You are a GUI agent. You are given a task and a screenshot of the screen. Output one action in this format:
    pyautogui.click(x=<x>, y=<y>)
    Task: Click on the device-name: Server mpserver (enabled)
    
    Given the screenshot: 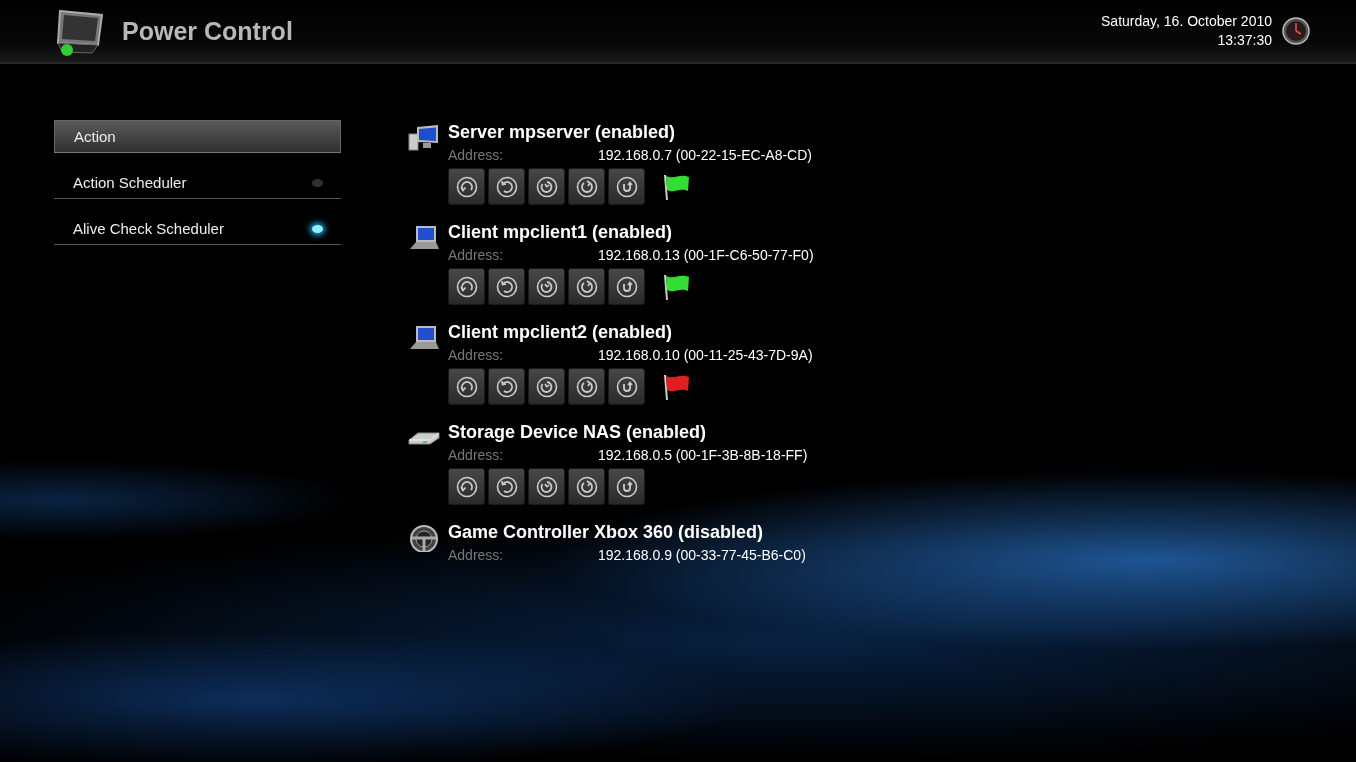 What is the action you would take?
    pyautogui.click(x=562, y=132)
    